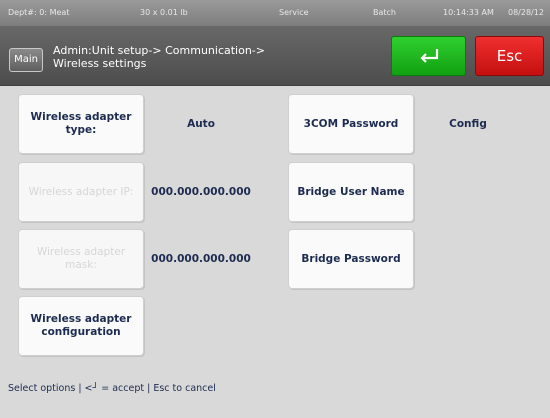 This screenshot has width=550, height=418. What do you see at coordinates (526, 12) in the screenshot?
I see `date-indicator: 08/28/12` at bounding box center [526, 12].